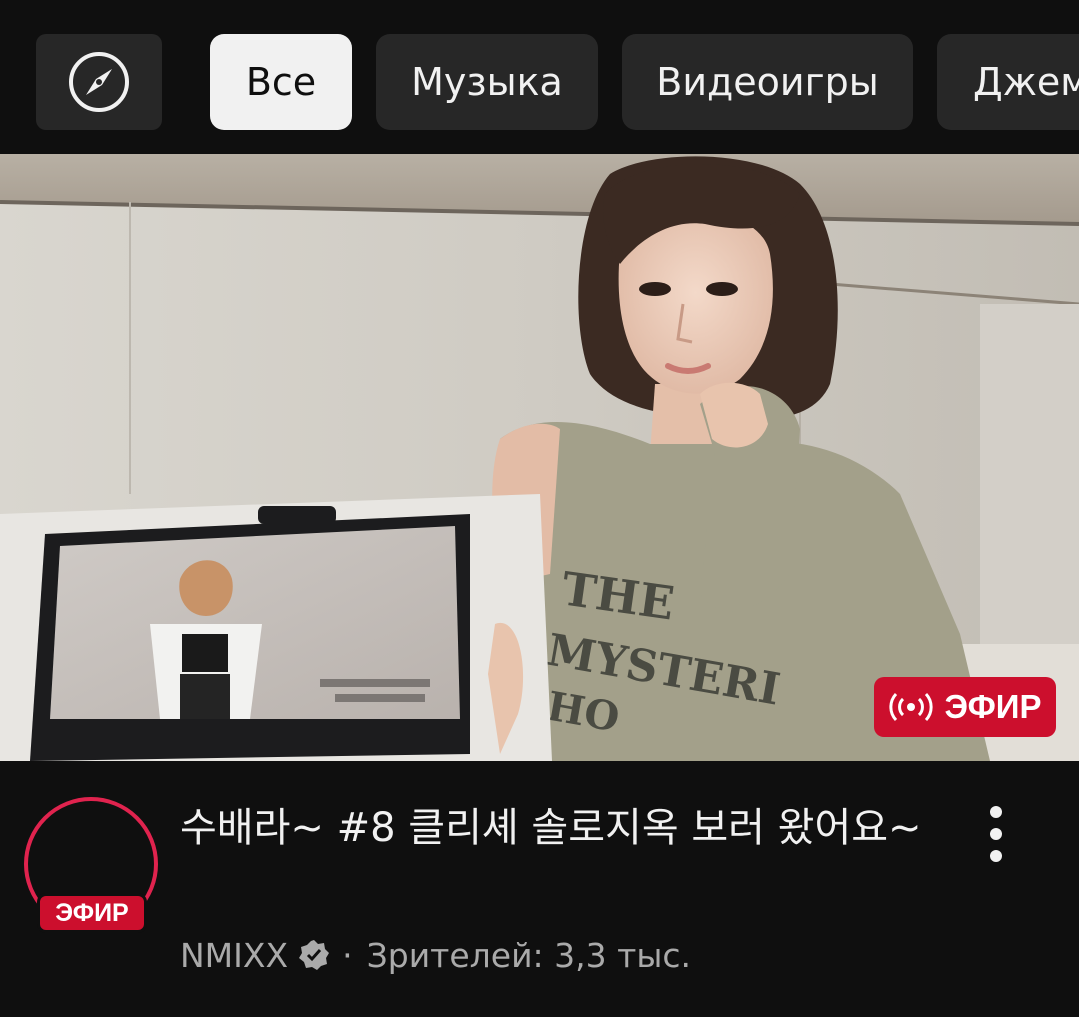 This screenshot has height=1017, width=1079. Describe the element at coordinates (560, 828) in the screenshot. I see `video-title: 수배라~ #8 클리셰 솔로지옥 보러 왔어요~` at that location.